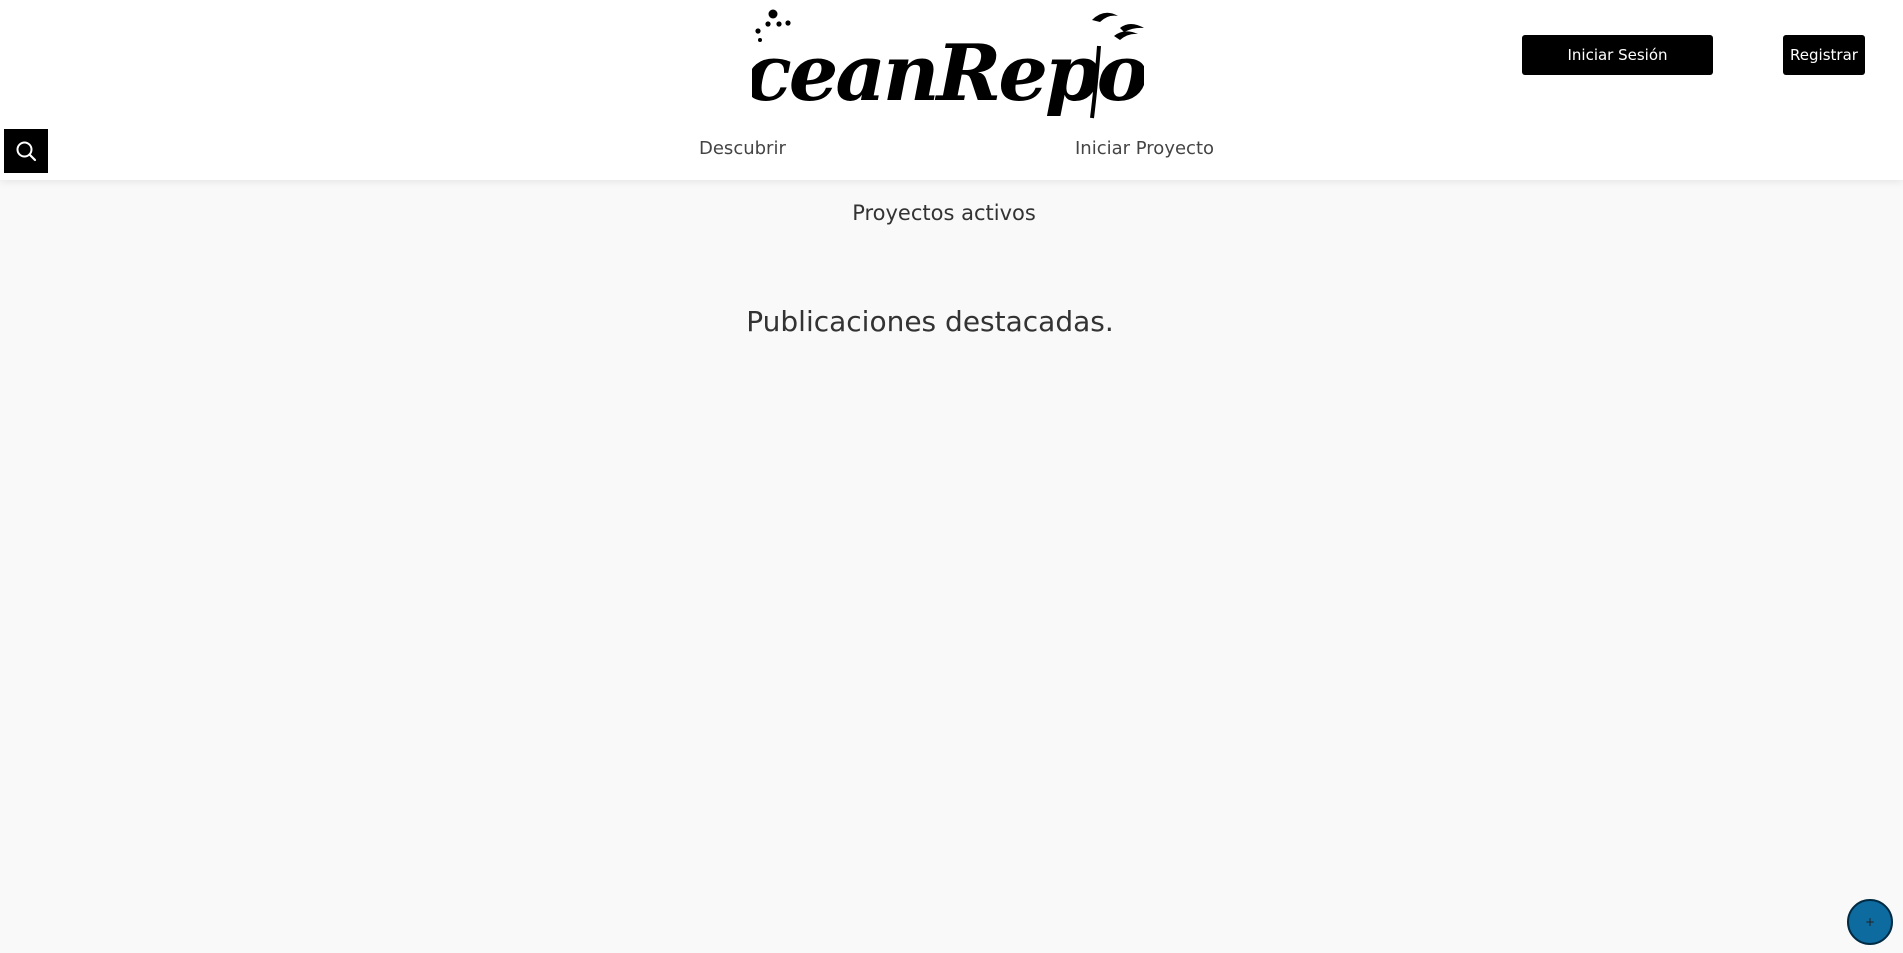 The width and height of the screenshot is (1903, 953). I want to click on site-logo: OceanReport OceanReport, so click(948, 65).